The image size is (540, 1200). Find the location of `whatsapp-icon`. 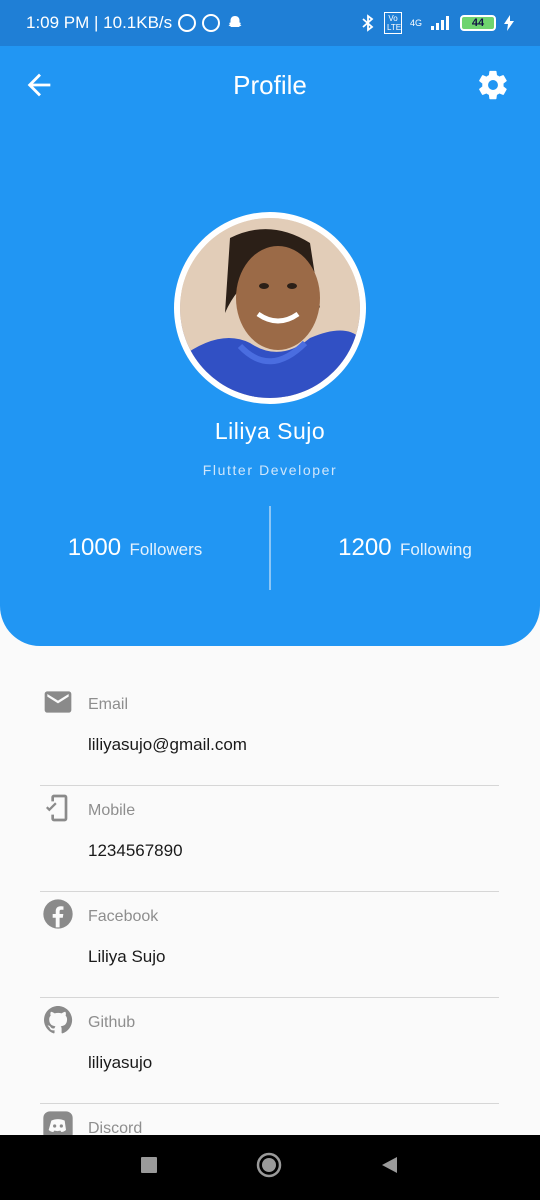

whatsapp-icon is located at coordinates (187, 23).